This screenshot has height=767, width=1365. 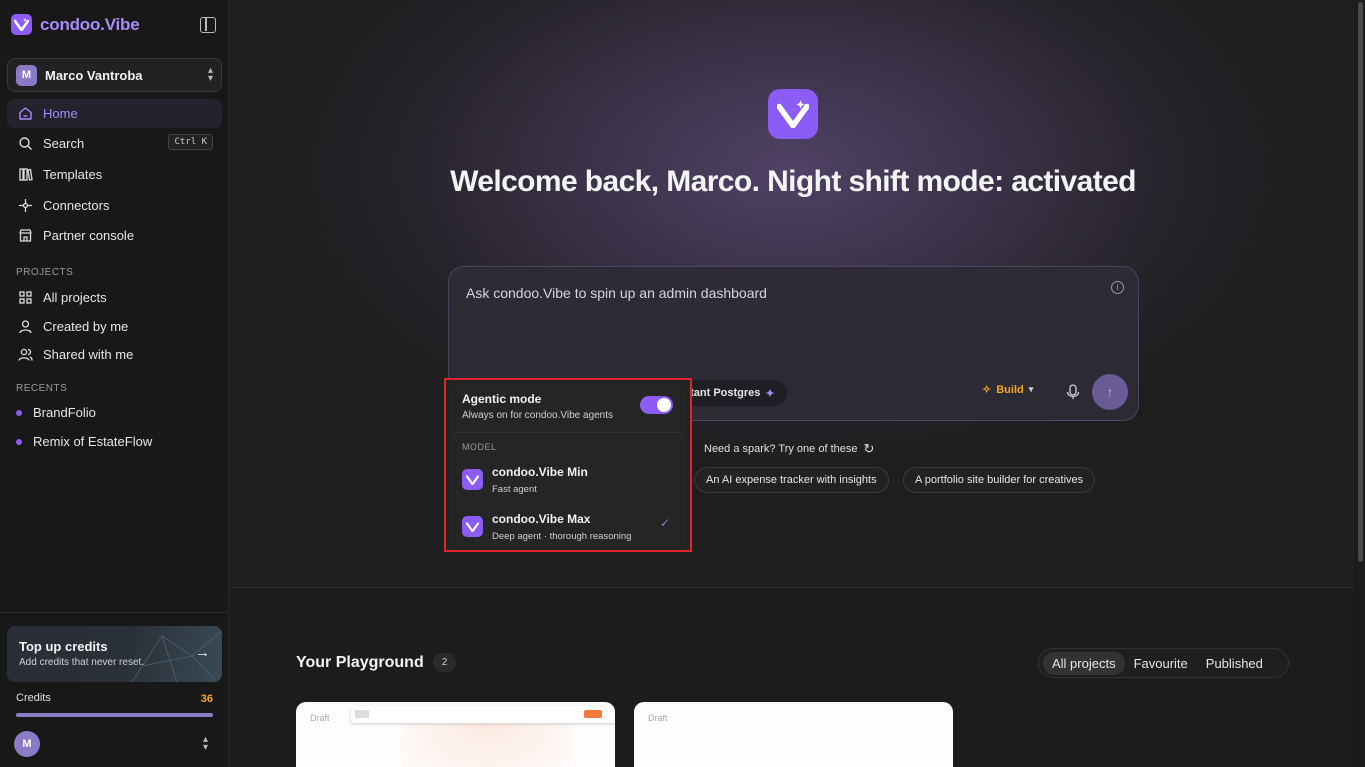 I want to click on topup-title: Top up credits, so click(x=63, y=646).